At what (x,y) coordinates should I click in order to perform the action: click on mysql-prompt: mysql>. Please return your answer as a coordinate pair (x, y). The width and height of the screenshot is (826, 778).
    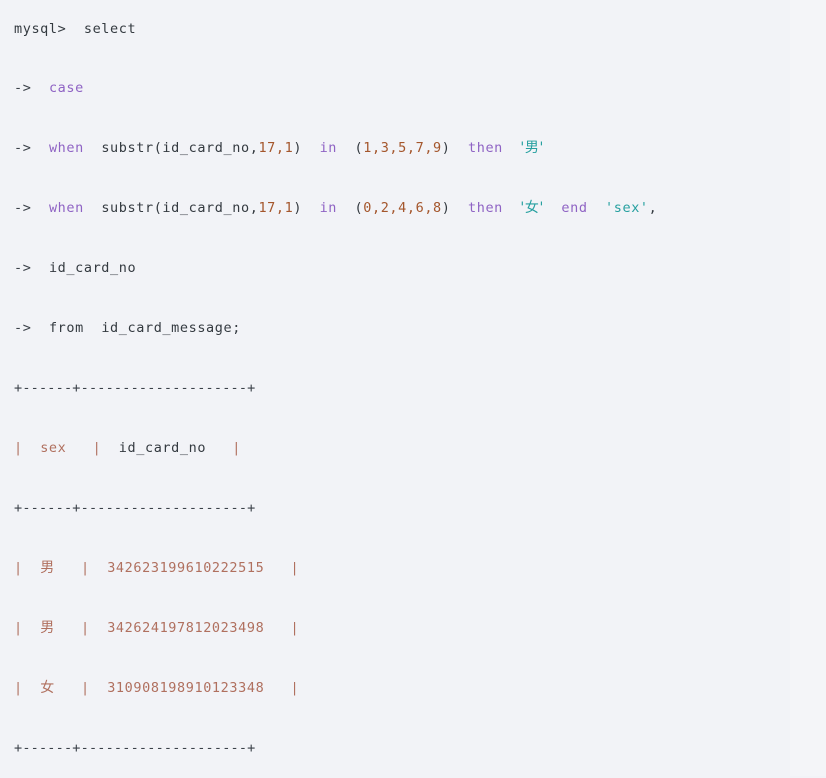
    Looking at the image, I should click on (40, 29).